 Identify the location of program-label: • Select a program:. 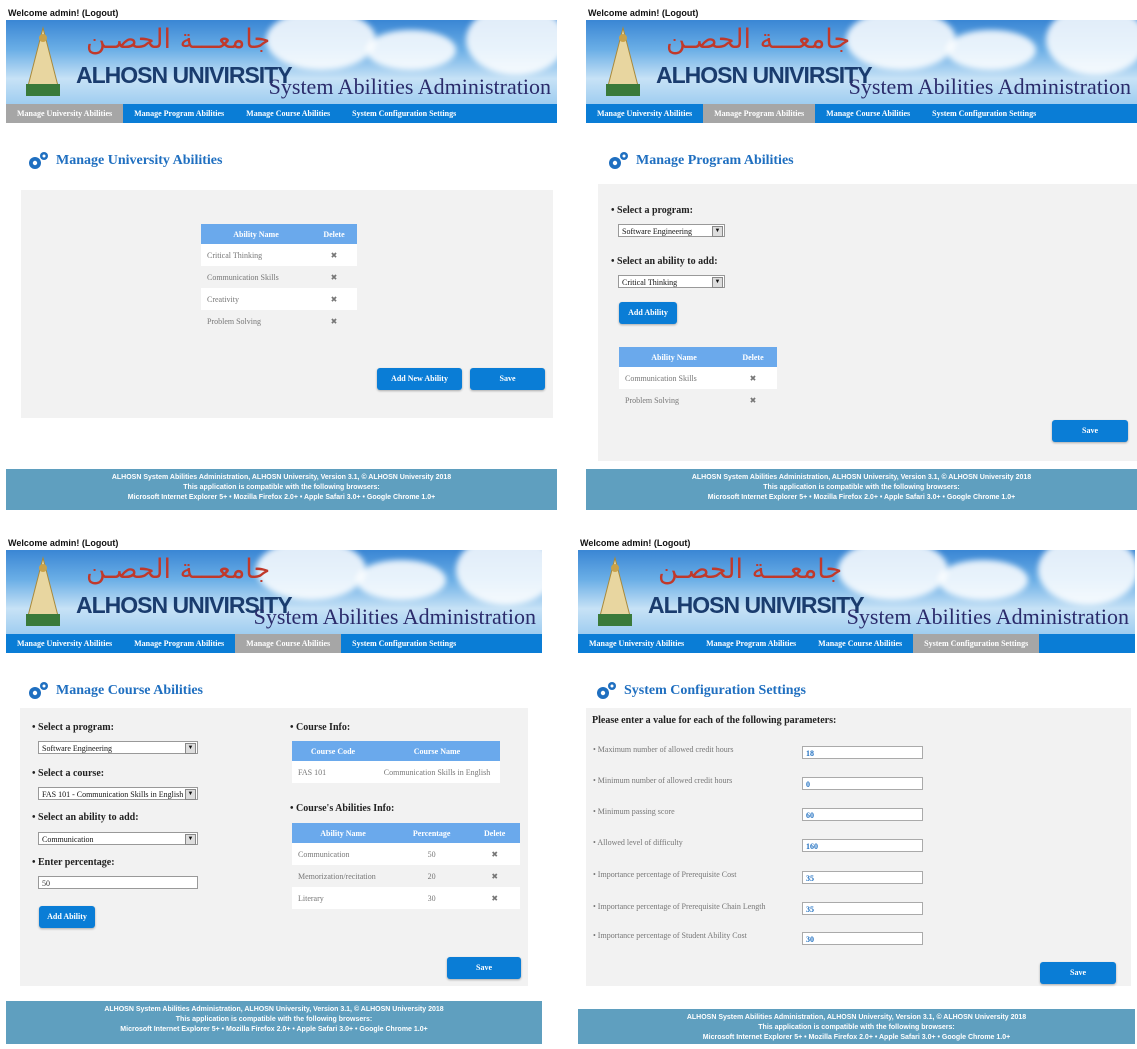
(652, 210).